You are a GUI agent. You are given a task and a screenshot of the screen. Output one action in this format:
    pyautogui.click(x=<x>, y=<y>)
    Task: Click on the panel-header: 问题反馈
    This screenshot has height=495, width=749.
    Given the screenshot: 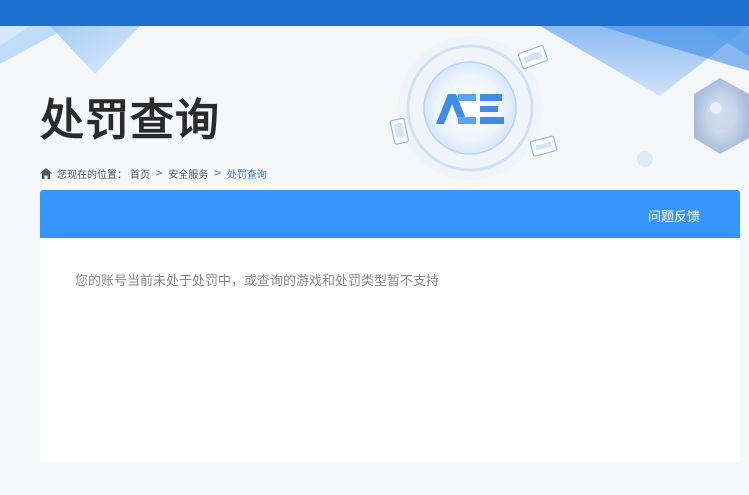 What is the action you would take?
    pyautogui.click(x=390, y=214)
    